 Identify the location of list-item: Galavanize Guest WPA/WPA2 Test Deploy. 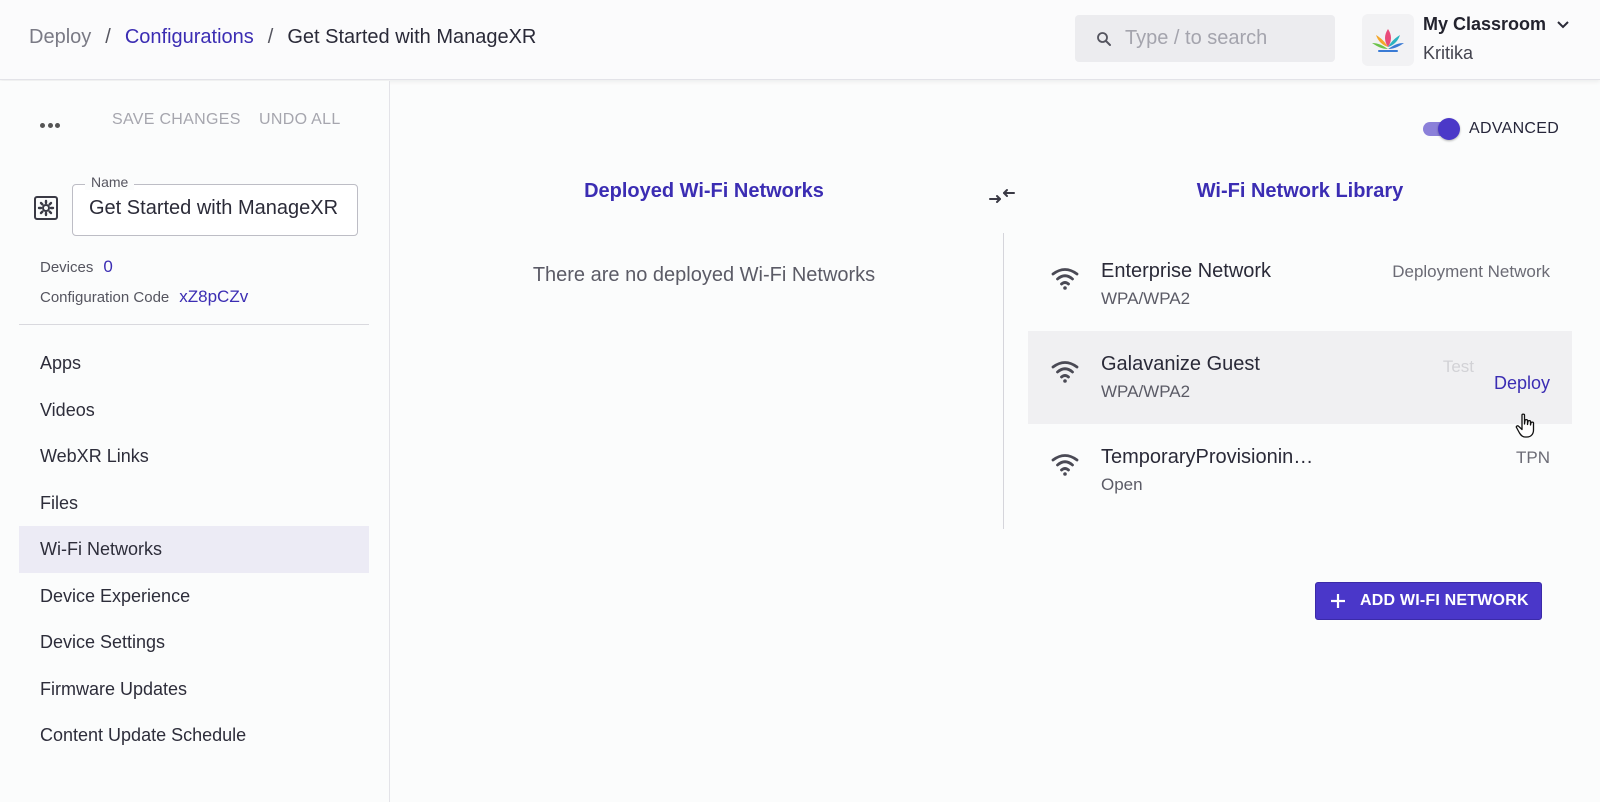
(1300, 377).